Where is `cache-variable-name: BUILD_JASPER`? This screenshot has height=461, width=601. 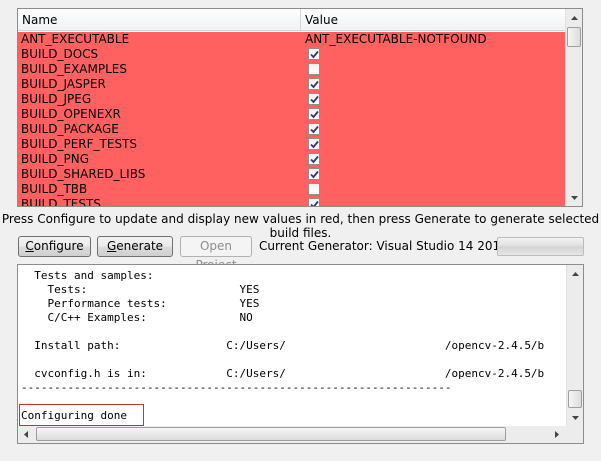 cache-variable-name: BUILD_JASPER is located at coordinates (63, 84).